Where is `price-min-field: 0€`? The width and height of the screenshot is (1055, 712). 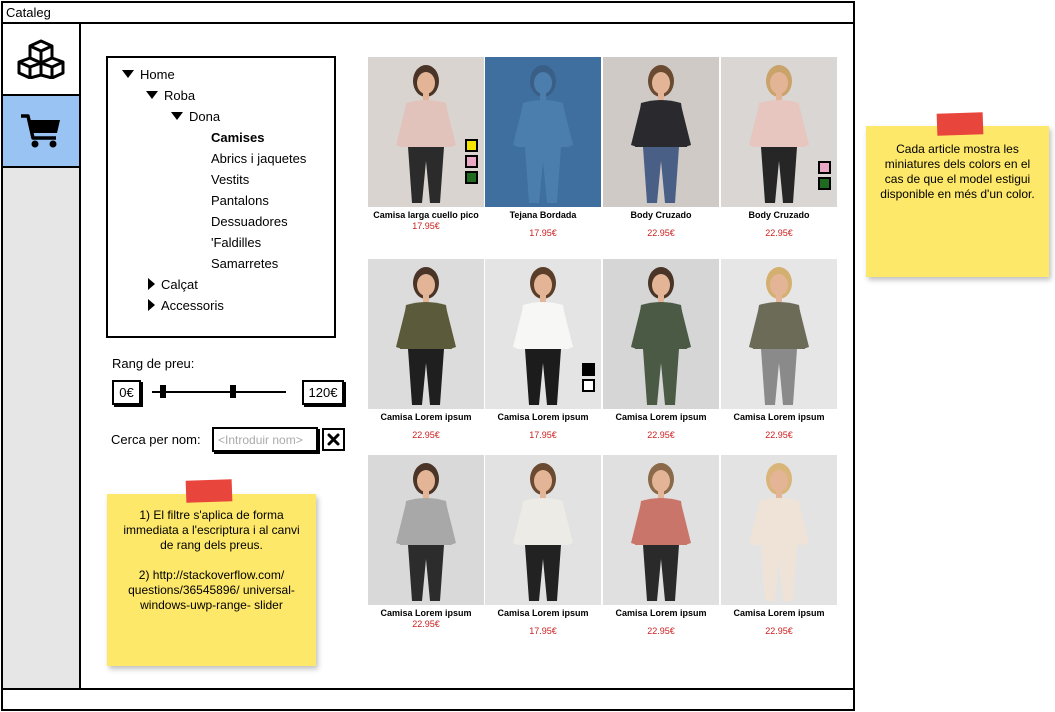 price-min-field: 0€ is located at coordinates (126, 392).